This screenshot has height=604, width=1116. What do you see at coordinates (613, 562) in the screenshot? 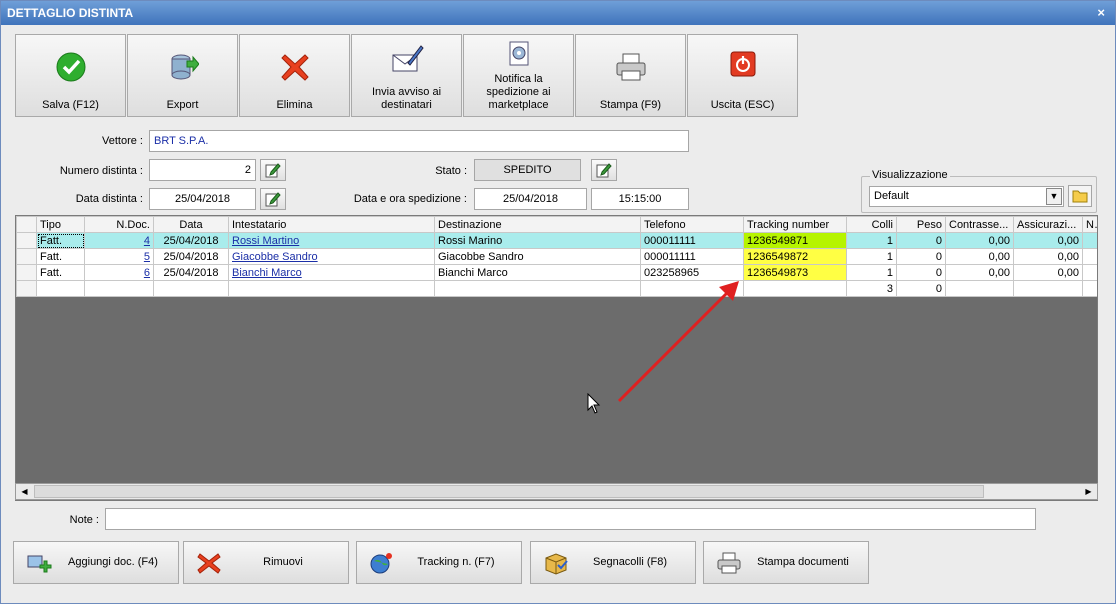
I see `segnacolli-button: Segnacolli (F8)` at bounding box center [613, 562].